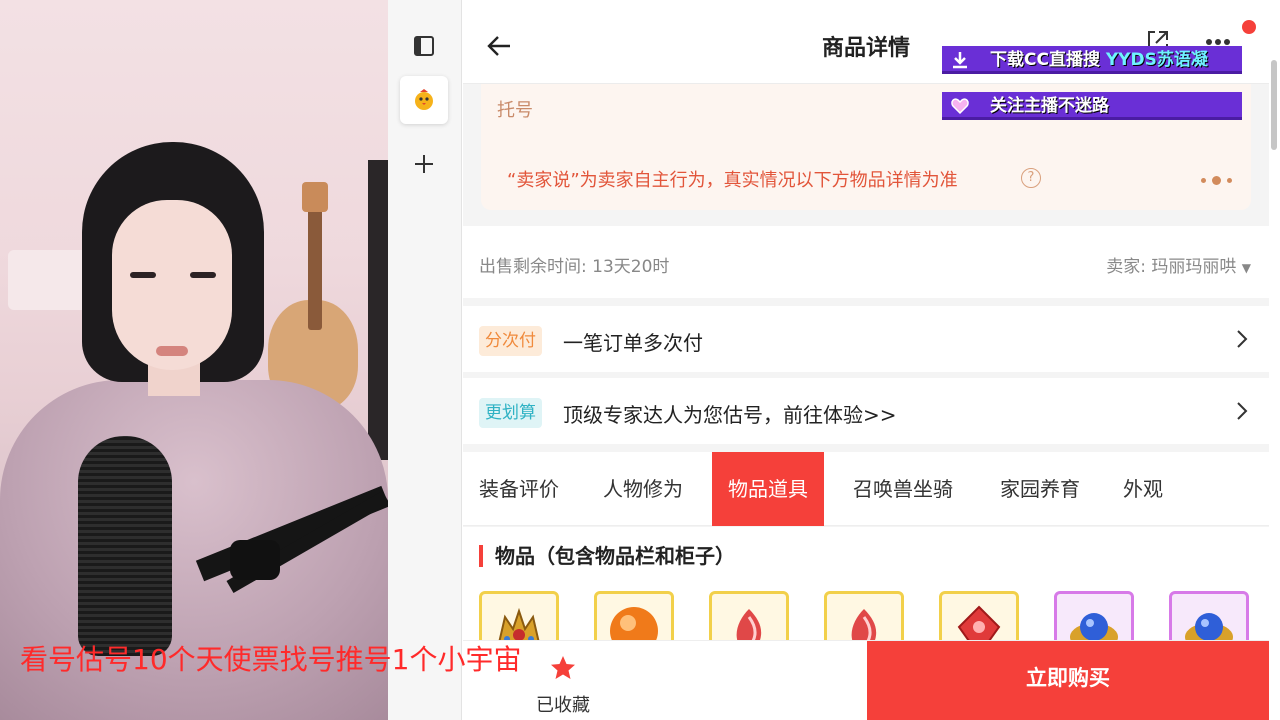 The height and width of the screenshot is (720, 1280). What do you see at coordinates (563, 684) in the screenshot?
I see `favorite-button: 已收藏` at bounding box center [563, 684].